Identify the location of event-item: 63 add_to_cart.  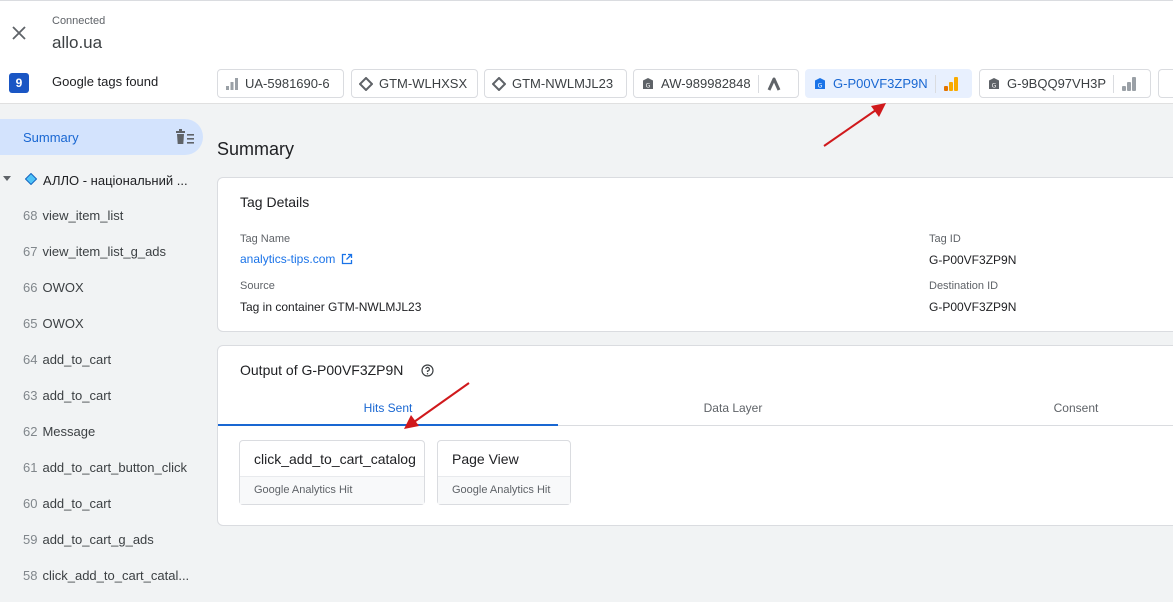
(113, 398).